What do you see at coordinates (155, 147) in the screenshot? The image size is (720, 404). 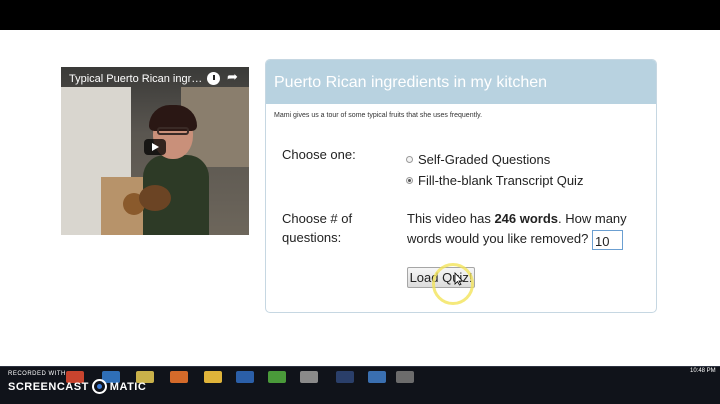 I see `play-icon` at bounding box center [155, 147].